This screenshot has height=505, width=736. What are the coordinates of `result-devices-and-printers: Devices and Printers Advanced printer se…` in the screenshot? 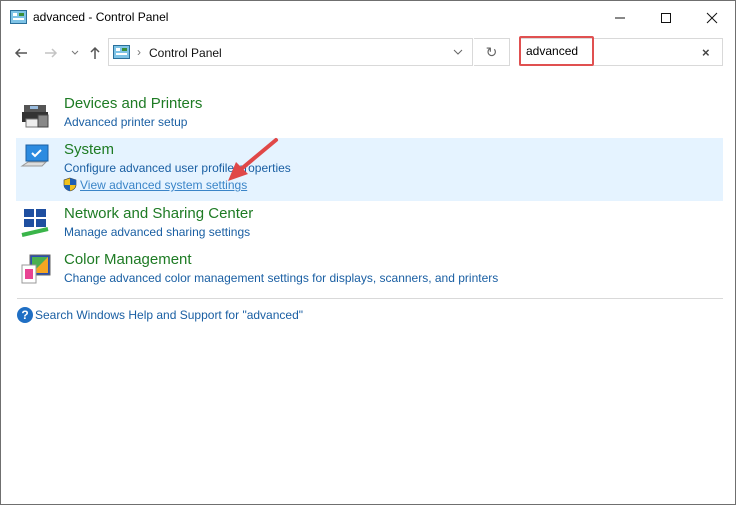 It's located at (369, 115).